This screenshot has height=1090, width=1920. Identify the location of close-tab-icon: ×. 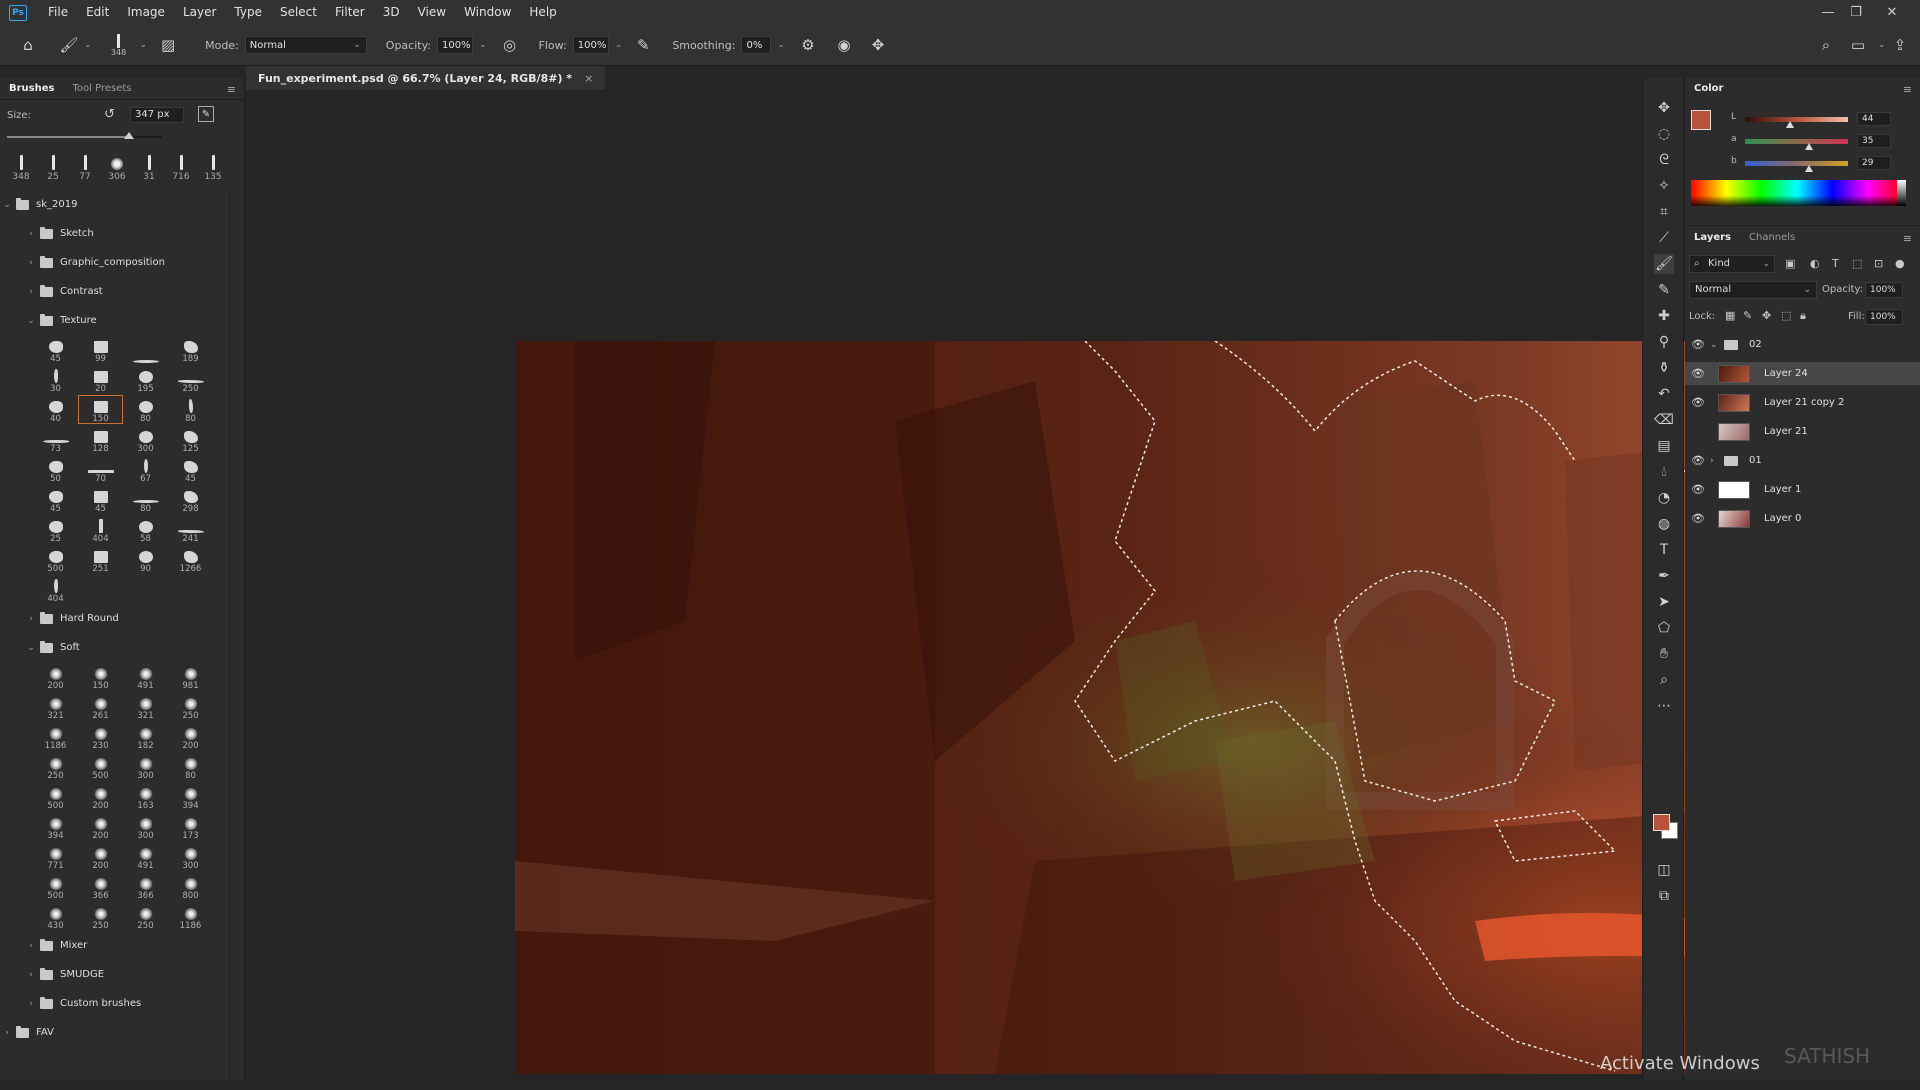
(588, 78).